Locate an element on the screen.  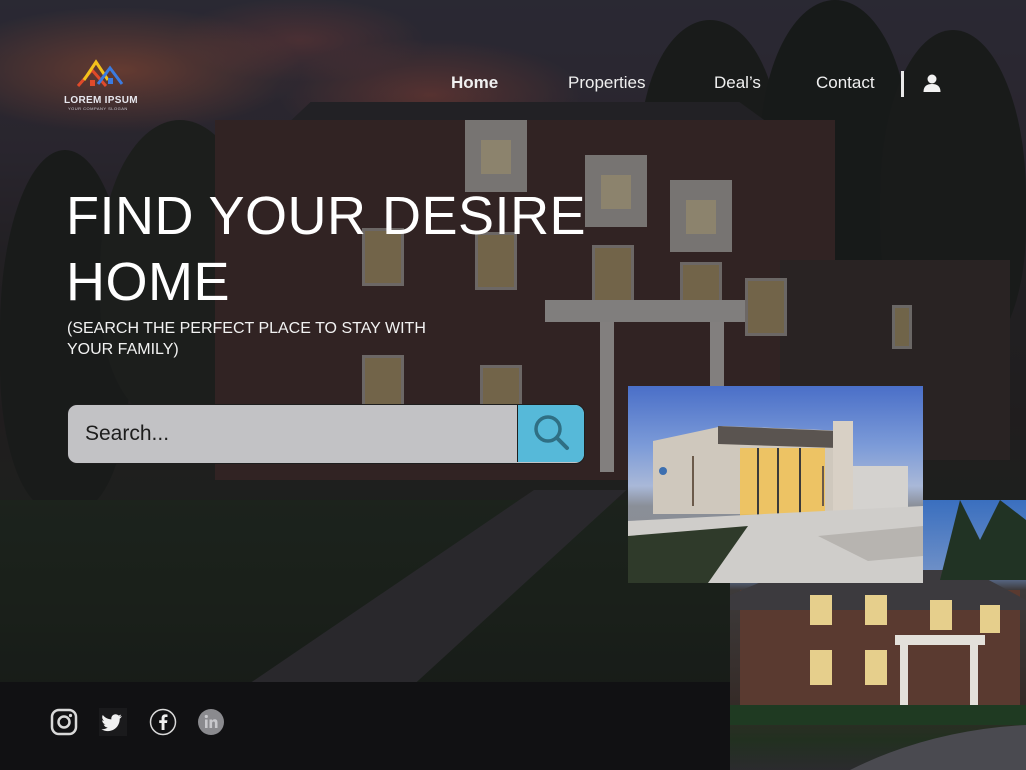
search-bar is located at coordinates (326, 434).